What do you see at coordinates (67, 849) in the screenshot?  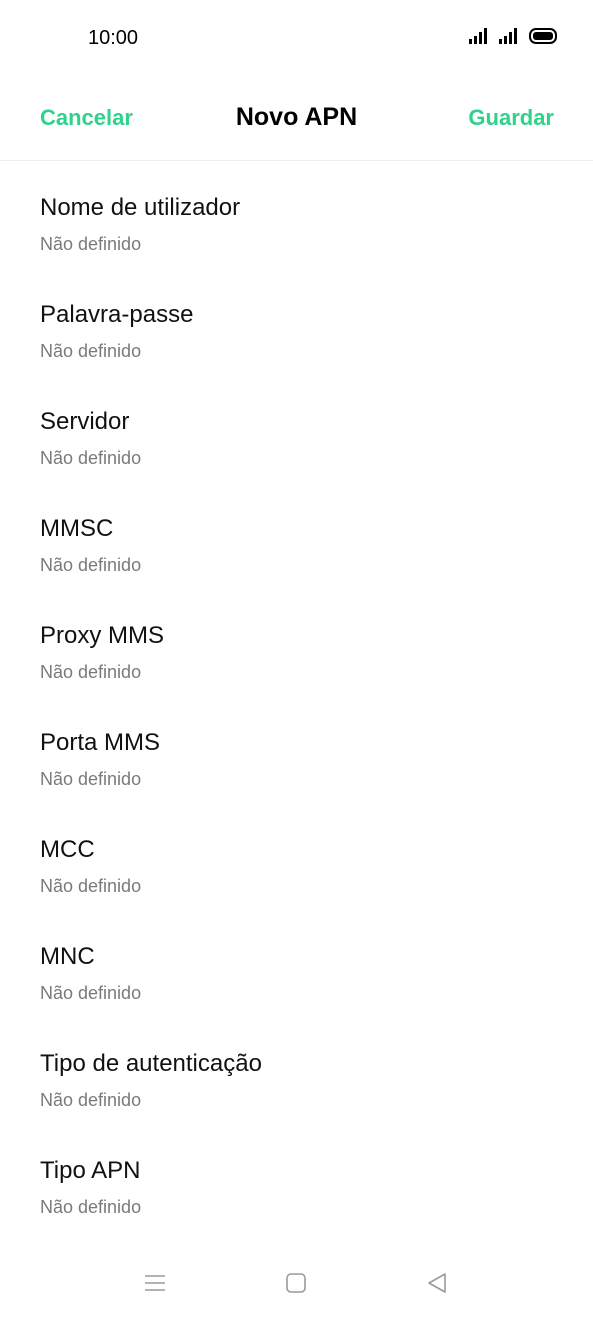 I see `field-label: MCC` at bounding box center [67, 849].